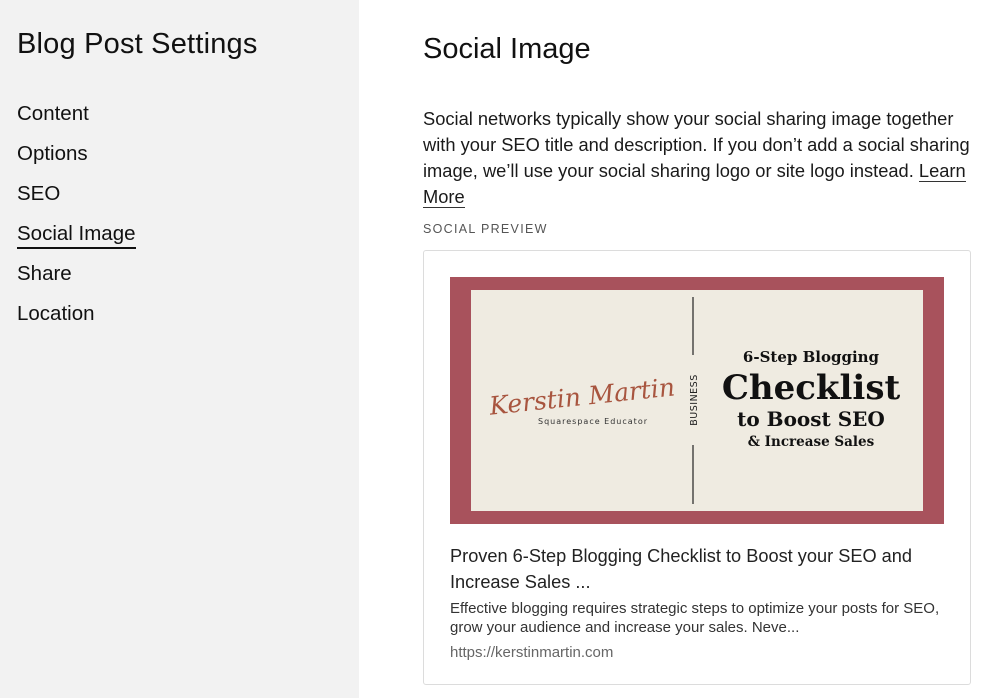 The width and height of the screenshot is (1000, 698). What do you see at coordinates (137, 44) in the screenshot?
I see `sidebar-title: Blog Post Settings` at bounding box center [137, 44].